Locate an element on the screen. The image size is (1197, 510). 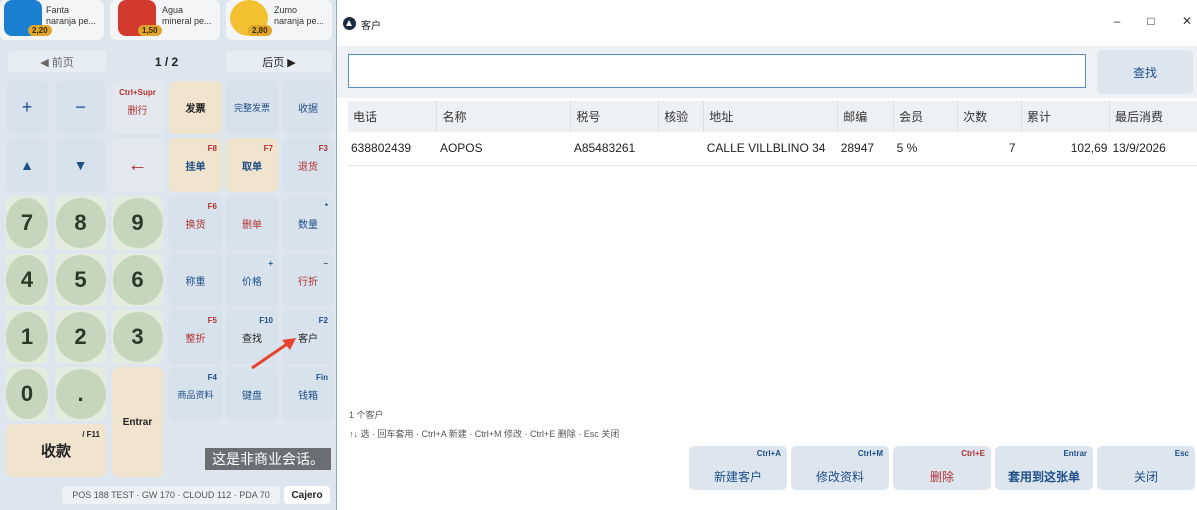
return-key: F3 退货 is located at coordinates (308, 165).